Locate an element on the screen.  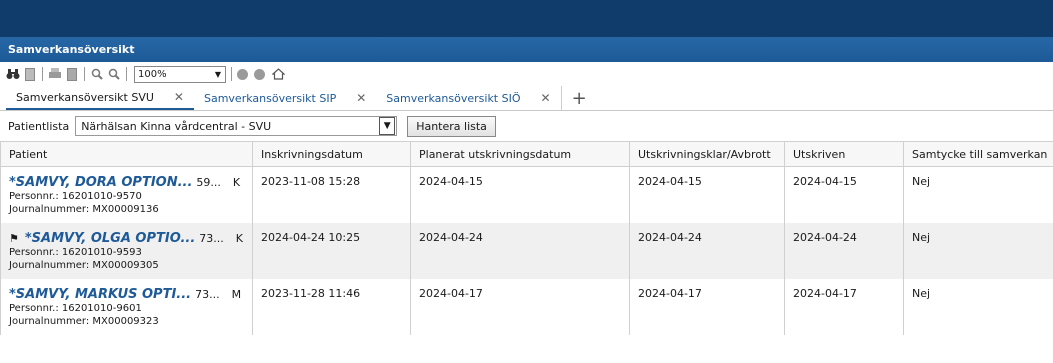
patient-sex: M is located at coordinates (236, 294).